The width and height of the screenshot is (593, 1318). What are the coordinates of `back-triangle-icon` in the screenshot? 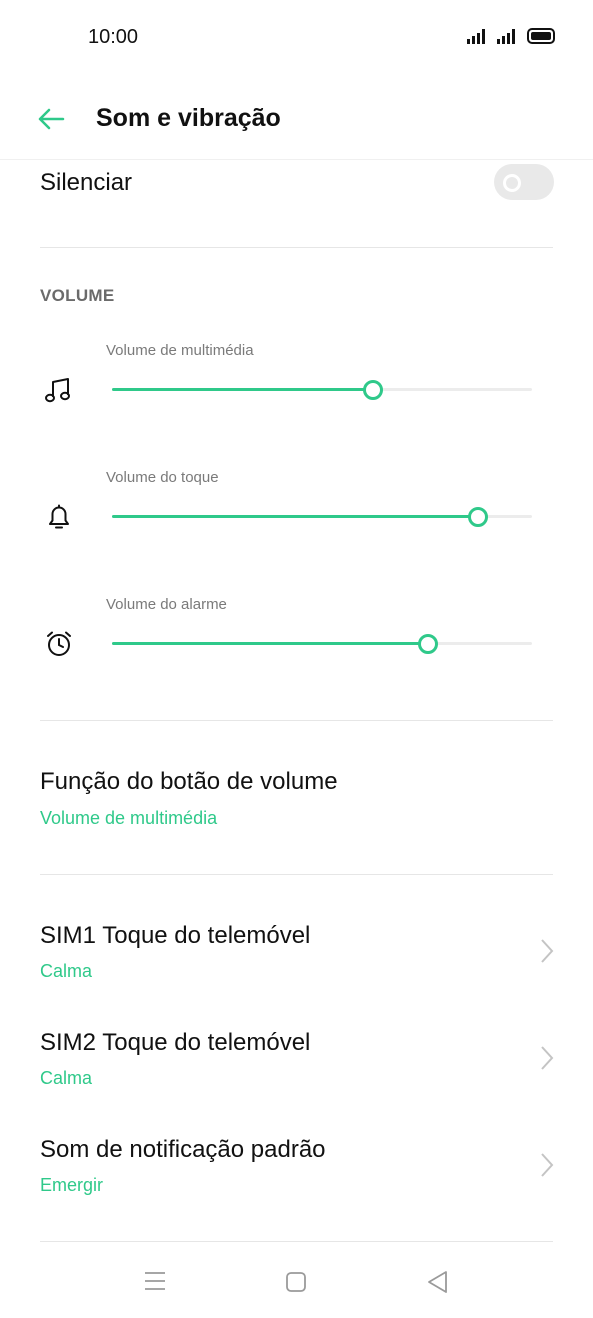 It's located at (437, 1282).